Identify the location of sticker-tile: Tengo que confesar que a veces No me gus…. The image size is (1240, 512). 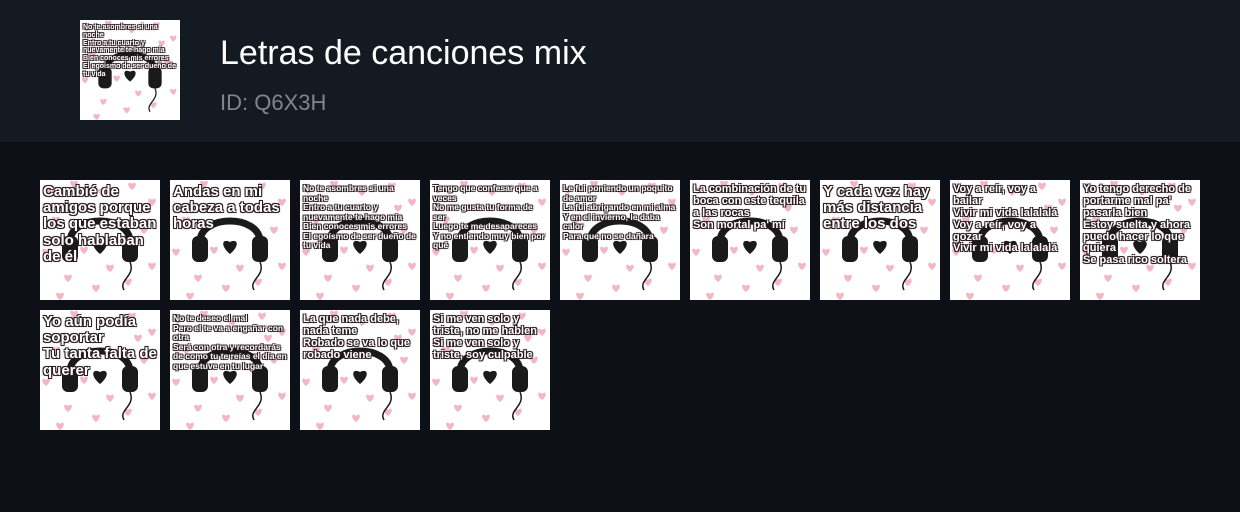
(490, 240).